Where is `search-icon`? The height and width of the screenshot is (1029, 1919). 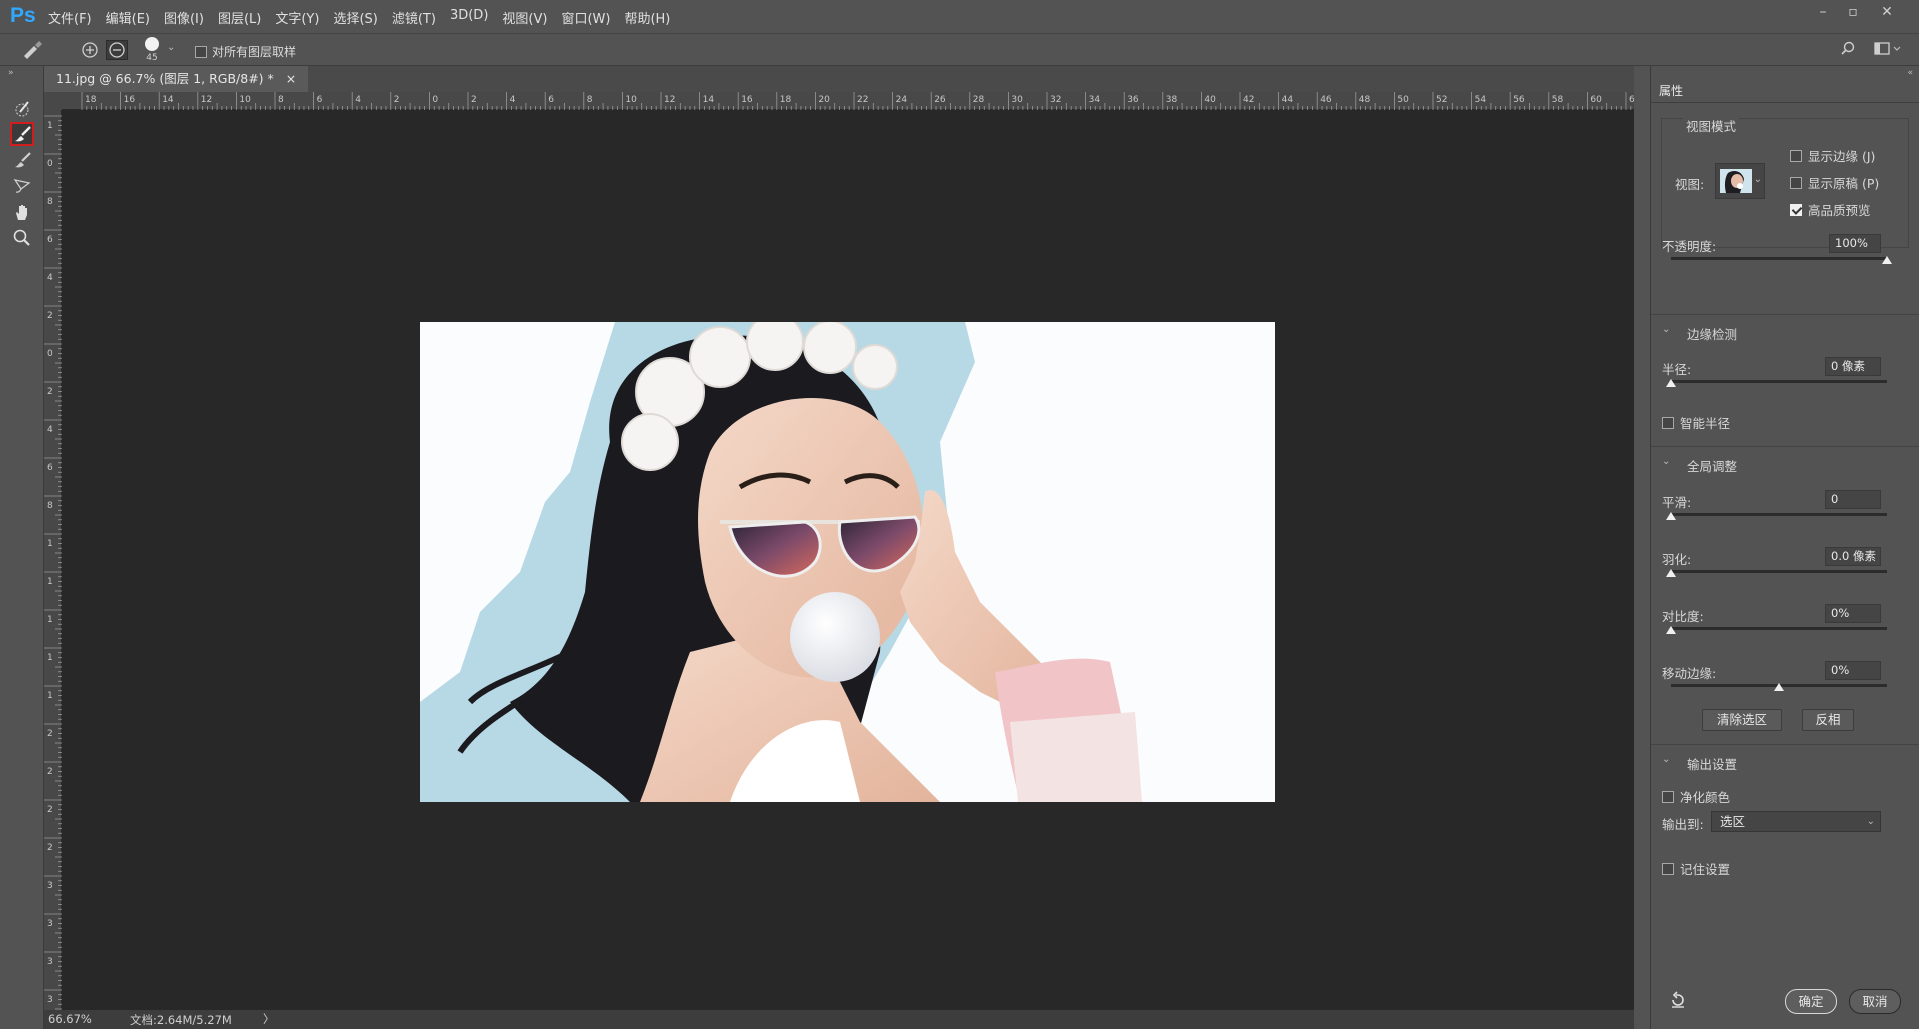 search-icon is located at coordinates (1848, 51).